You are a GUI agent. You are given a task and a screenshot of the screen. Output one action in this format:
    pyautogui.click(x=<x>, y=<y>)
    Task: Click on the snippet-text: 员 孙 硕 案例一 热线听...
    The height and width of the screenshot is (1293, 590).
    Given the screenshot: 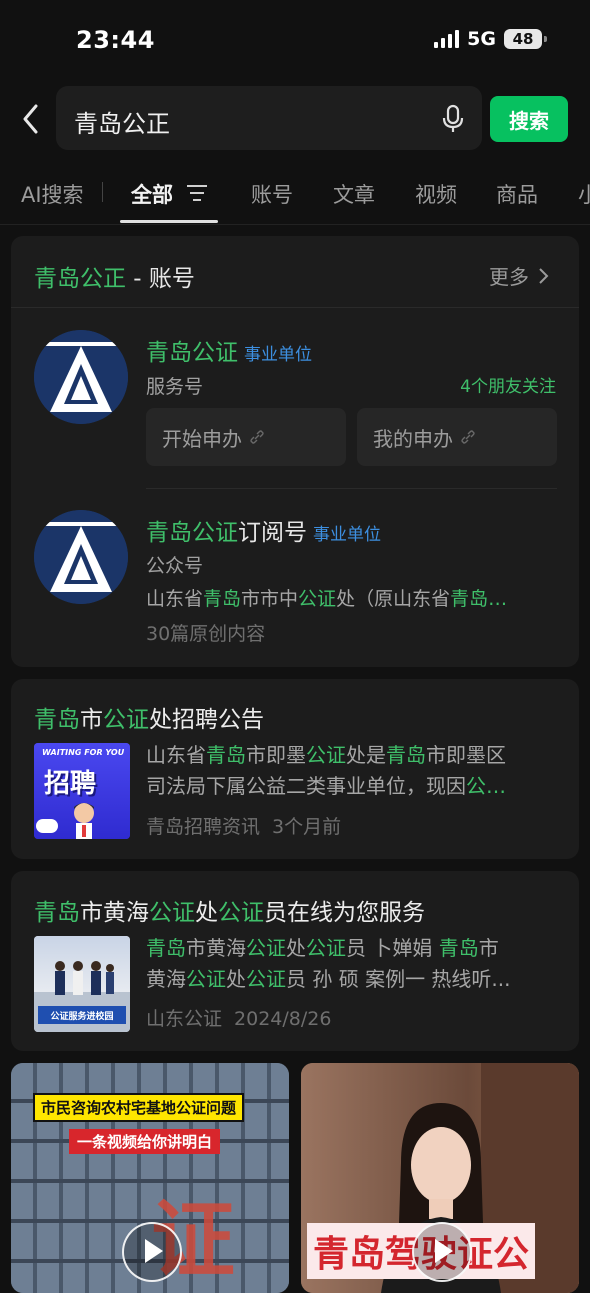 What is the action you would take?
    pyautogui.click(x=398, y=979)
    